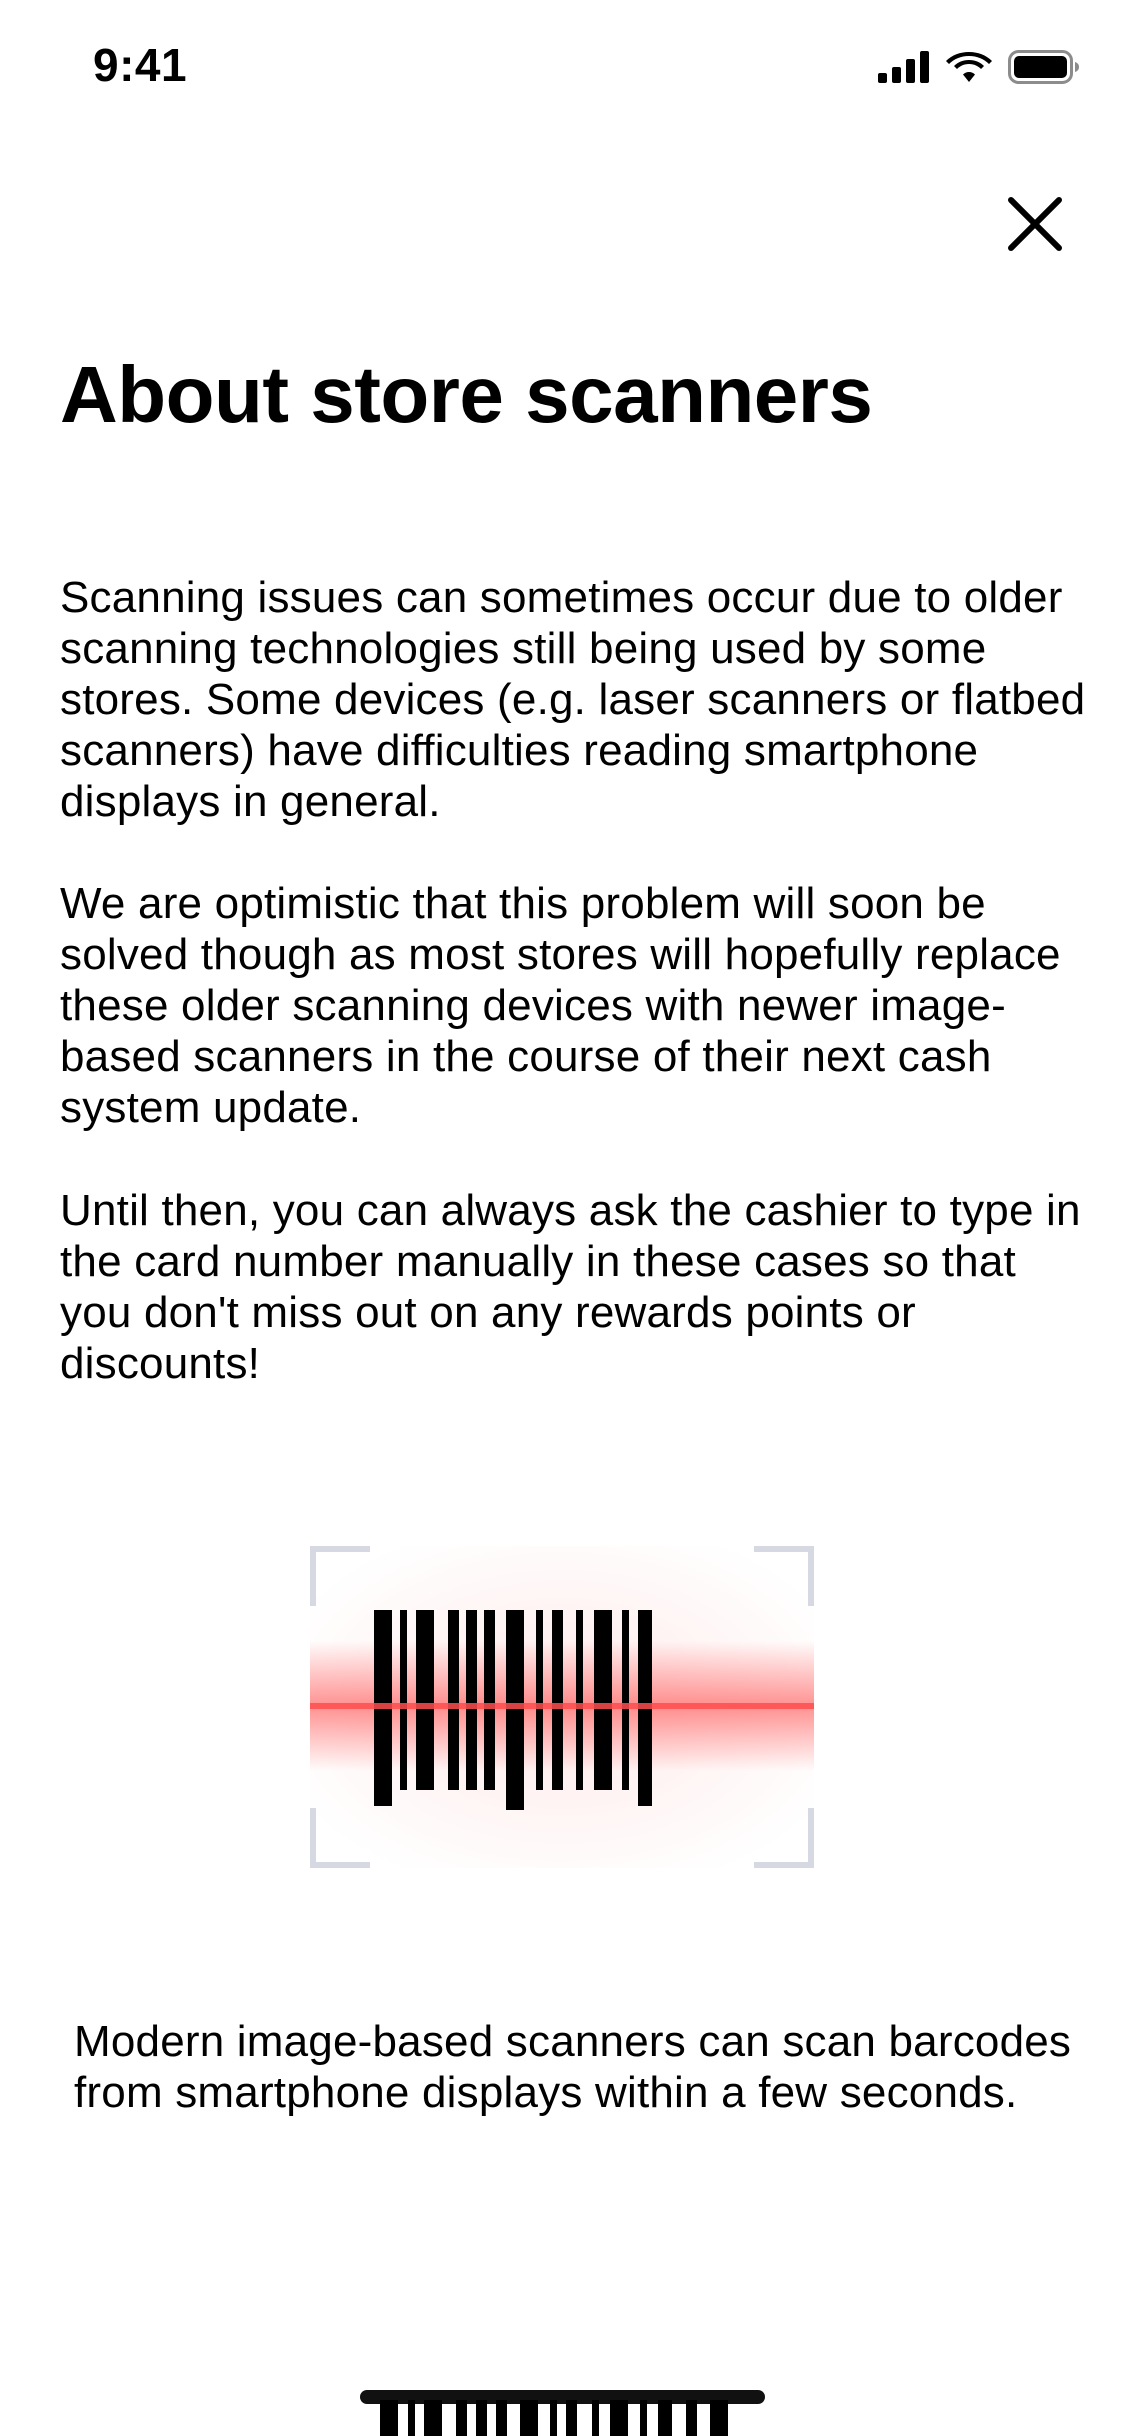  I want to click on close-icon, so click(1035, 224).